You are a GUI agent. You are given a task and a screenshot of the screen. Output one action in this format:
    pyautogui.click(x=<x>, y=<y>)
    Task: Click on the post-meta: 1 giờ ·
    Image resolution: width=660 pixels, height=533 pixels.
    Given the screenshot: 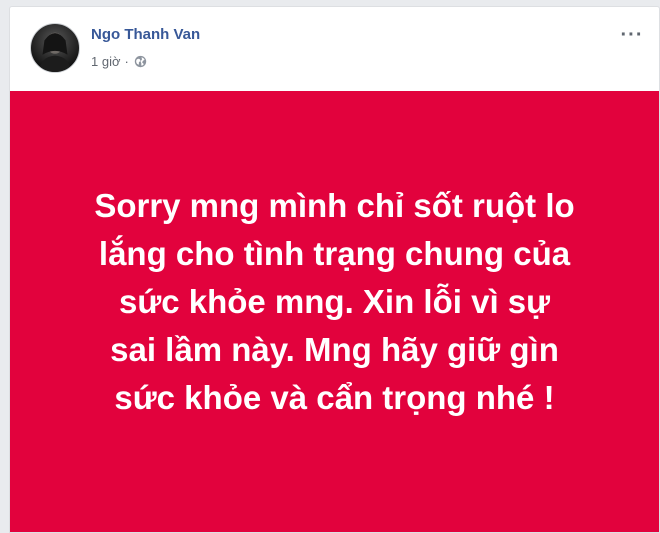 What is the action you would take?
    pyautogui.click(x=119, y=61)
    